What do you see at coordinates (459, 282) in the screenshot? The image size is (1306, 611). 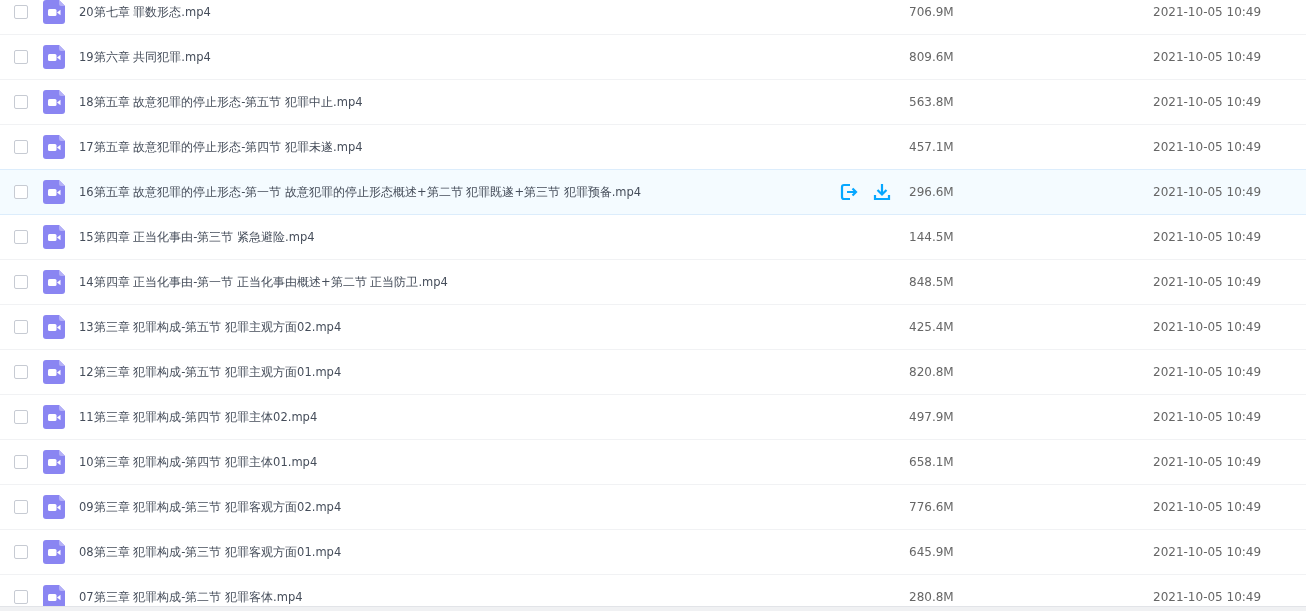 I see `file-name: 14第四章 正当化事由-第一节 正当化事由概述+第二节 正当防卫.mp4` at bounding box center [459, 282].